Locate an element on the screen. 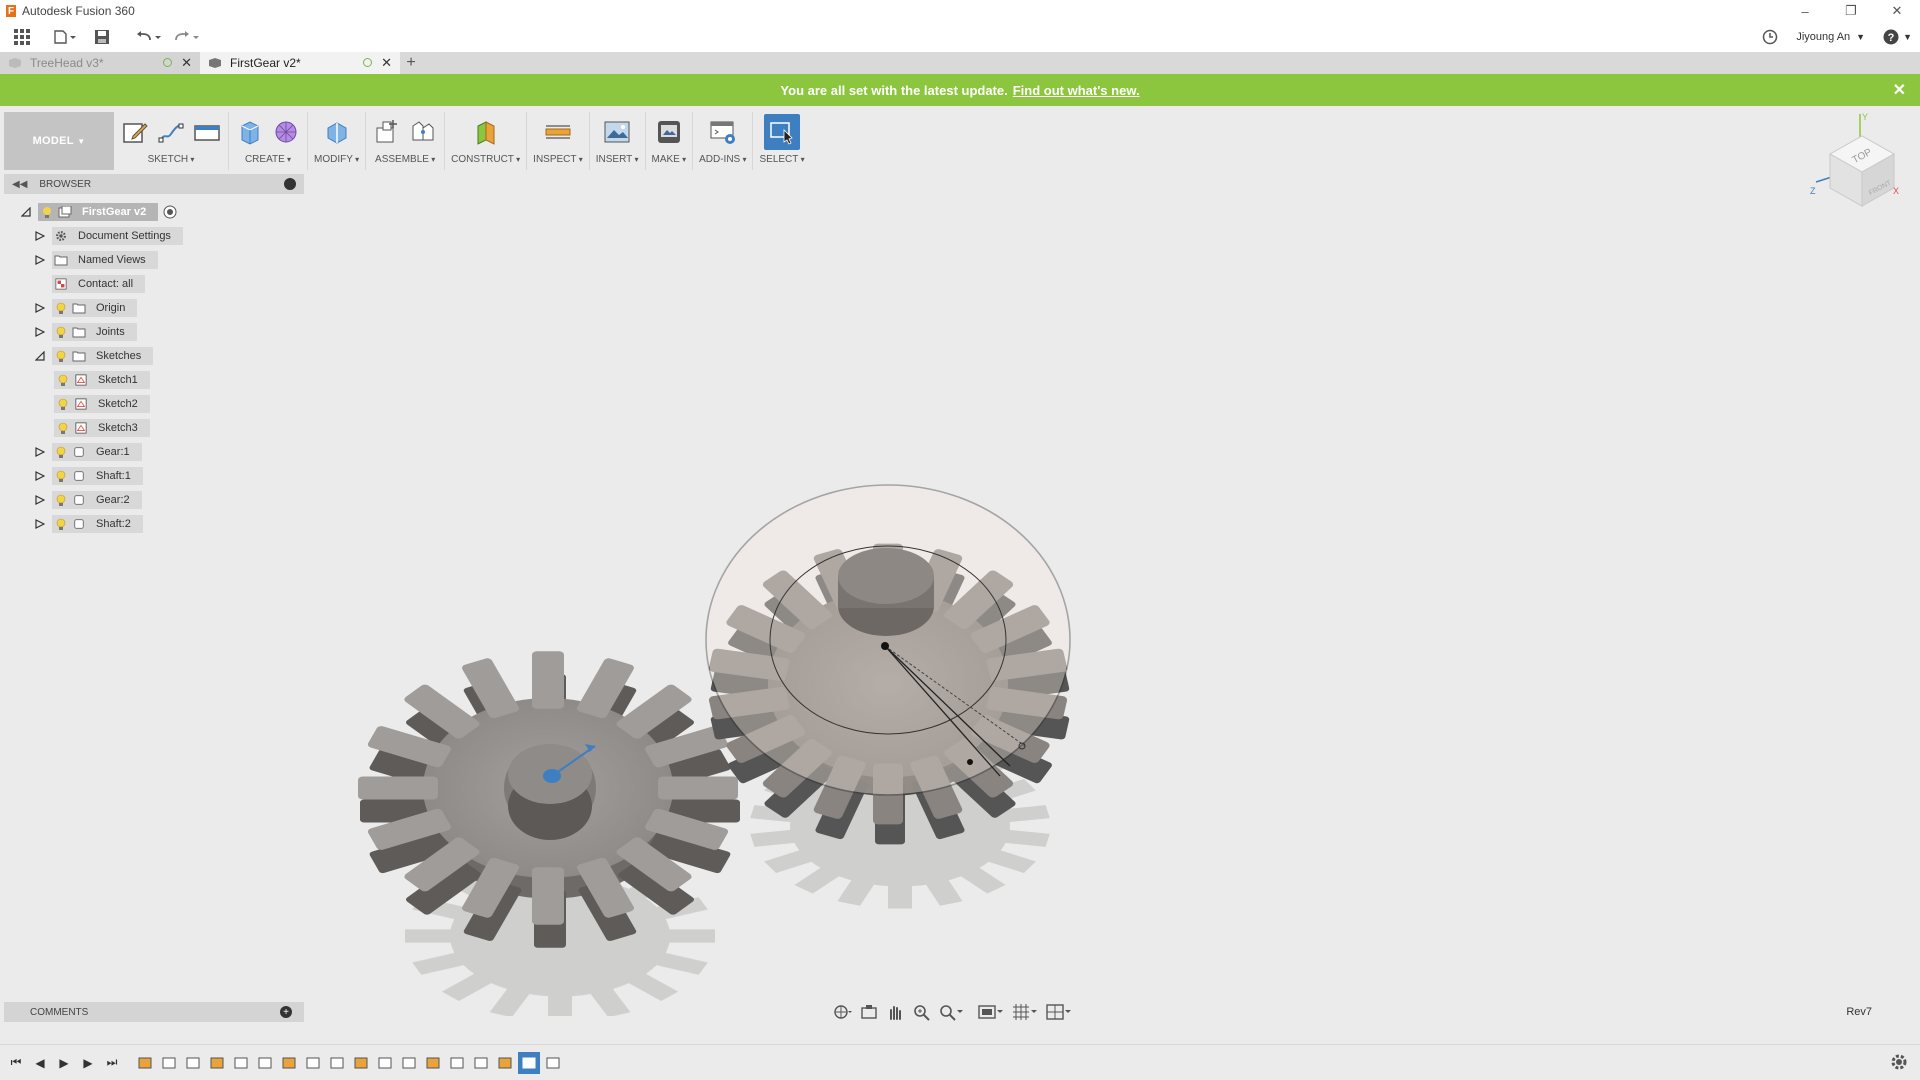 This screenshot has width=1920, height=1080. construct-group: CONSTRUCT is located at coordinates (486, 141).